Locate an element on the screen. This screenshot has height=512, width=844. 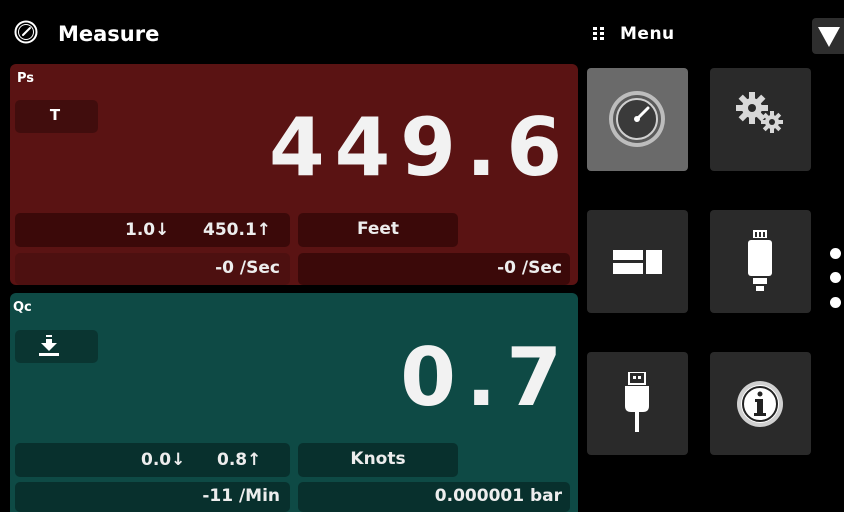
mode-label: T is located at coordinates (55, 115).